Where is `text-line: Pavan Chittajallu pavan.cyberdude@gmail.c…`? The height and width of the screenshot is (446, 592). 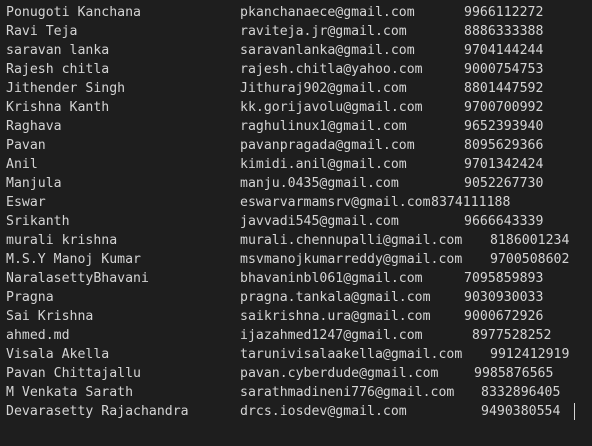 text-line: Pavan Chittajallu pavan.cyberdude@gmail.c… is located at coordinates (296, 373).